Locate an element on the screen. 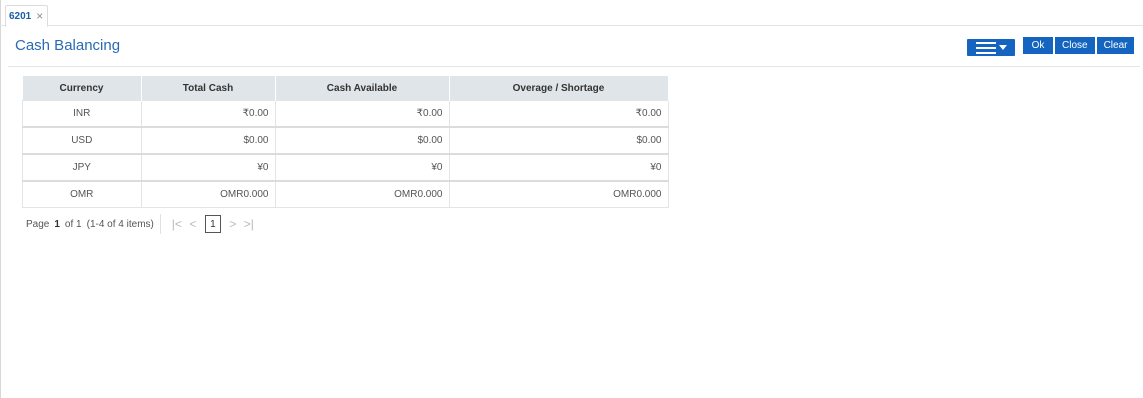 Image resolution: width=1143 pixels, height=398 pixels. cell-total-cash: OMR0.000 is located at coordinates (208, 194).